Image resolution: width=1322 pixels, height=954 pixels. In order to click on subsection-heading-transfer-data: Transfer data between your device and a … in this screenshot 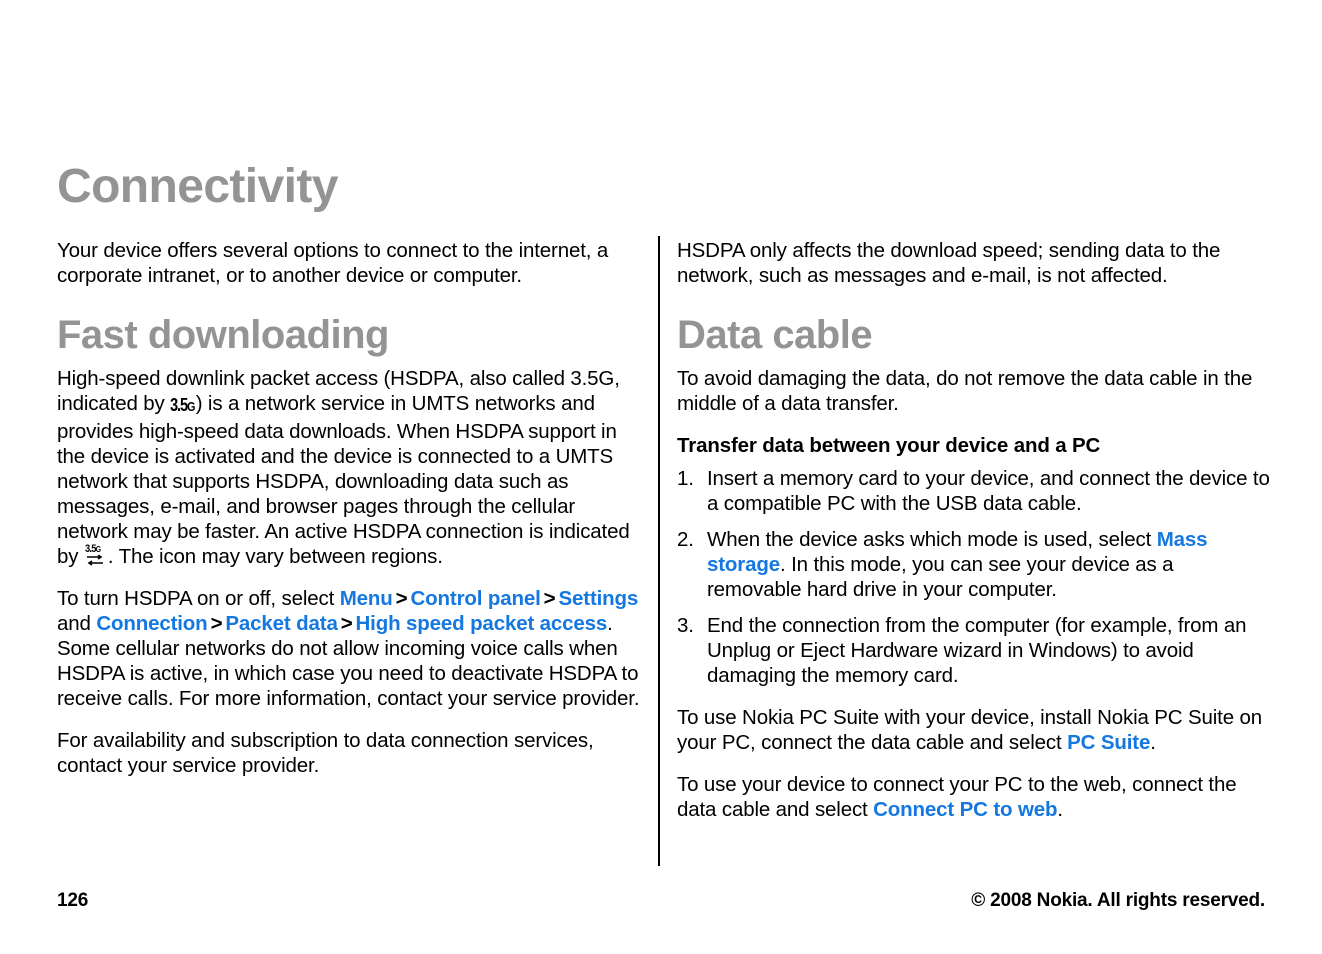, I will do `click(889, 445)`.